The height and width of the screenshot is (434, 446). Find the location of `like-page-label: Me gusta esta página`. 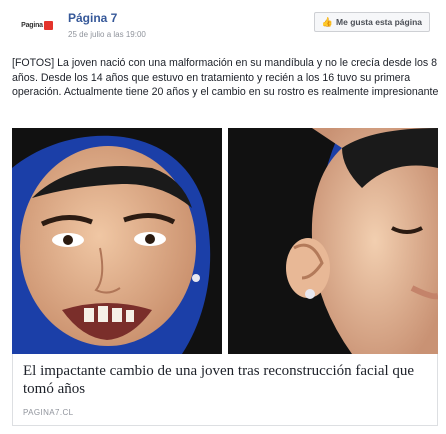

like-page-label: Me gusta esta página is located at coordinates (379, 22).